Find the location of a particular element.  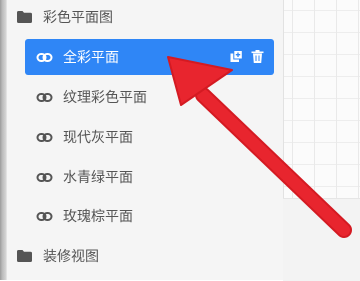

tree-item-label: 现代灰平面 is located at coordinates (98, 138).